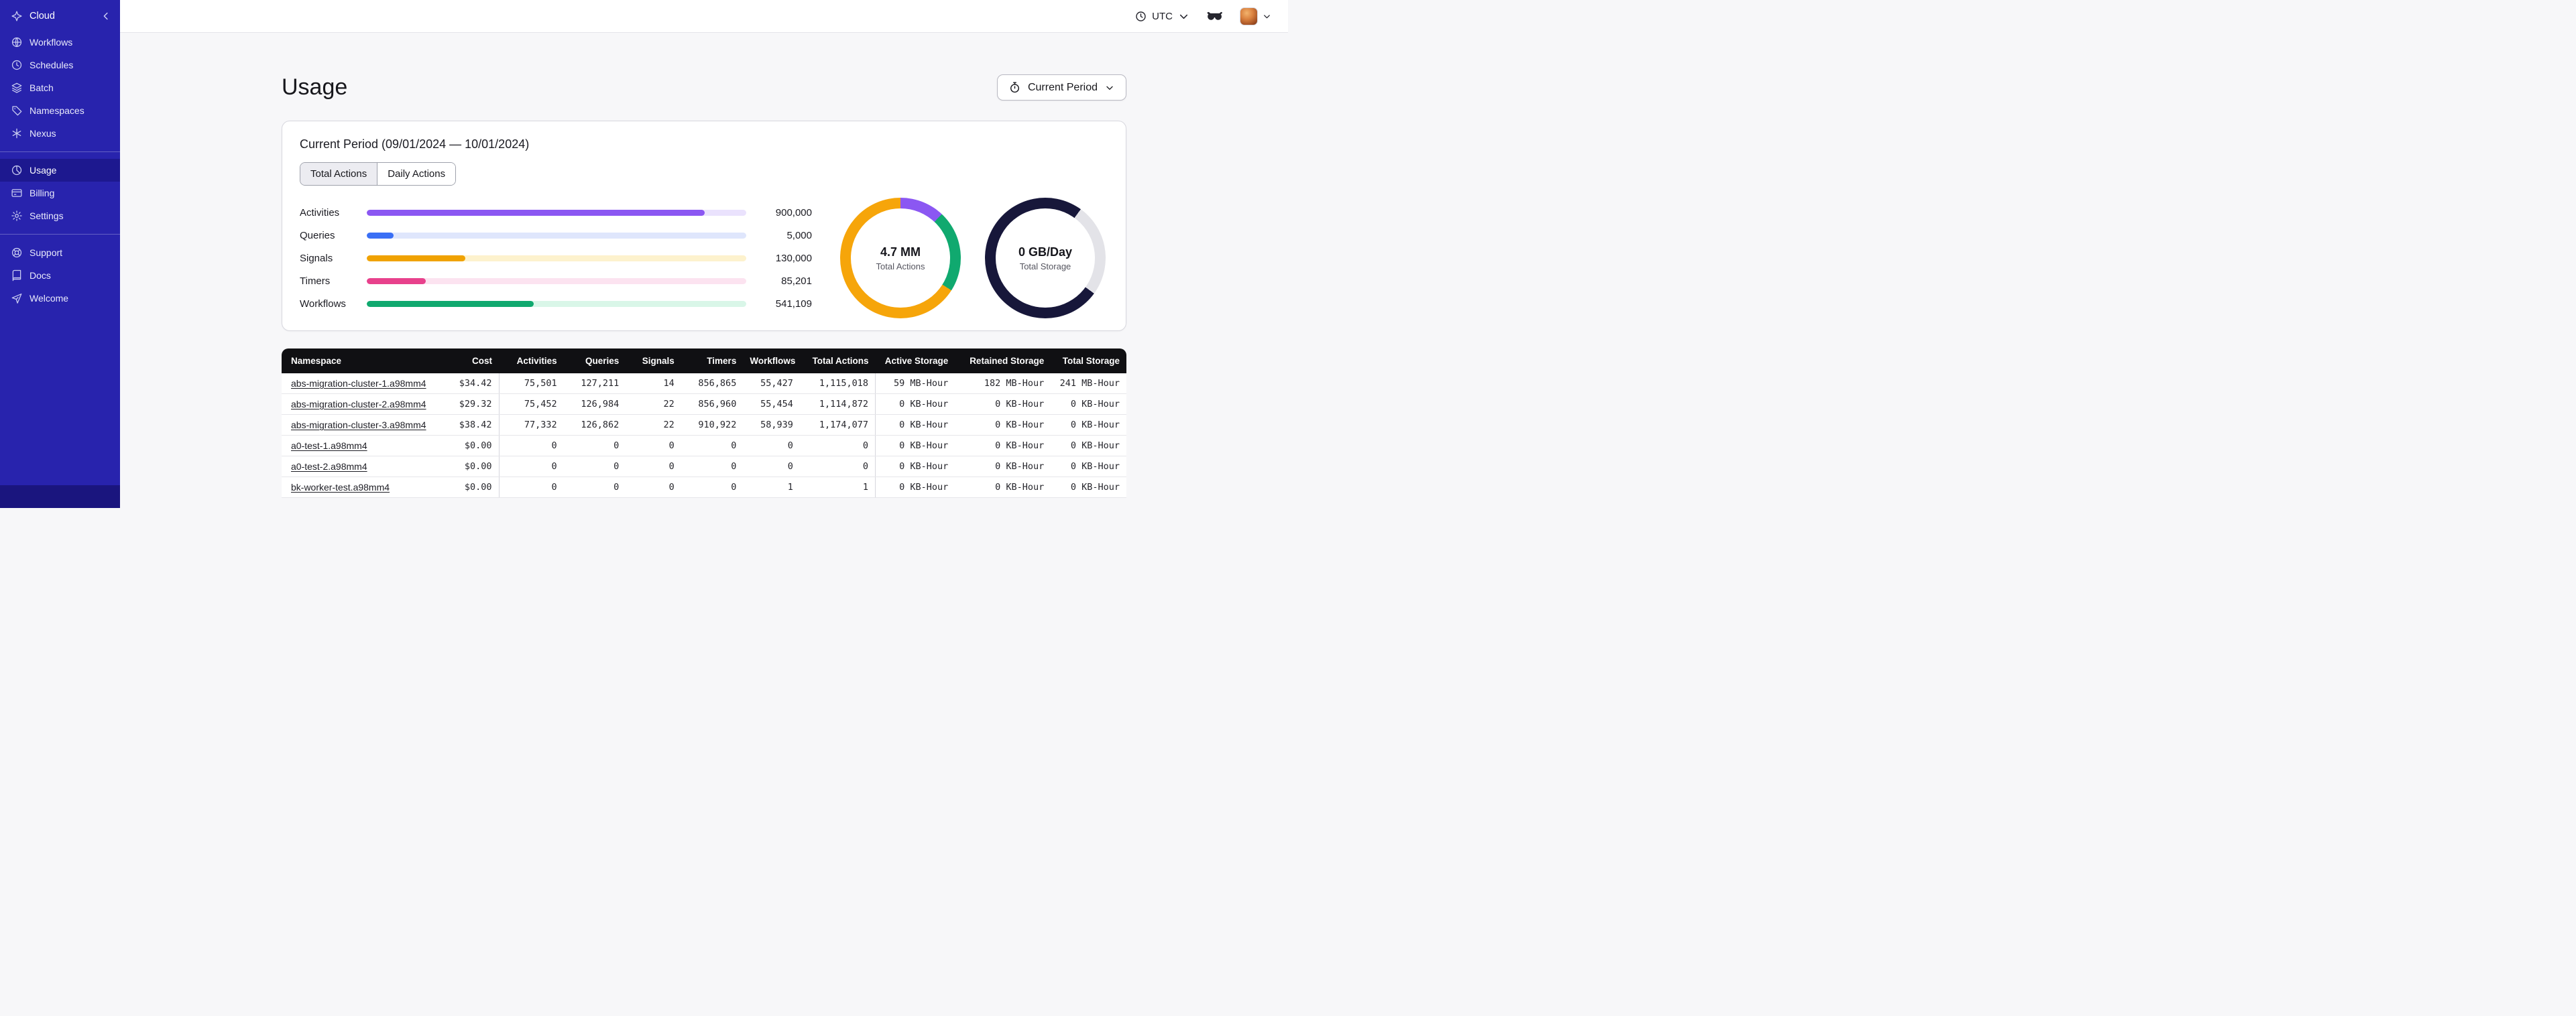 This screenshot has width=2576, height=1016. What do you see at coordinates (329, 445) in the screenshot?
I see `namespace-link: a0-test-1.a98mm4` at bounding box center [329, 445].